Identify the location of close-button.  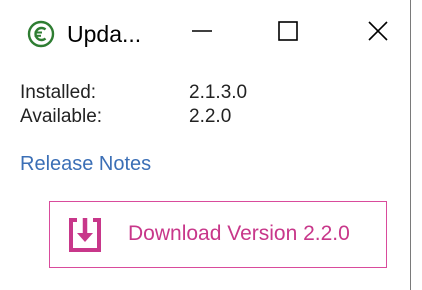
(378, 33).